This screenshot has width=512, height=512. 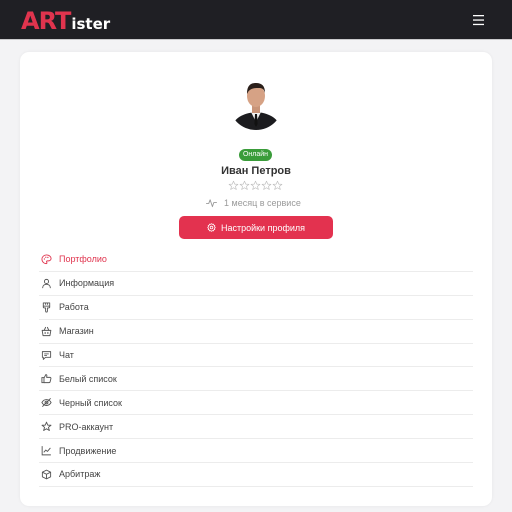 I want to click on eye-slash-icon, so click(x=46, y=403).